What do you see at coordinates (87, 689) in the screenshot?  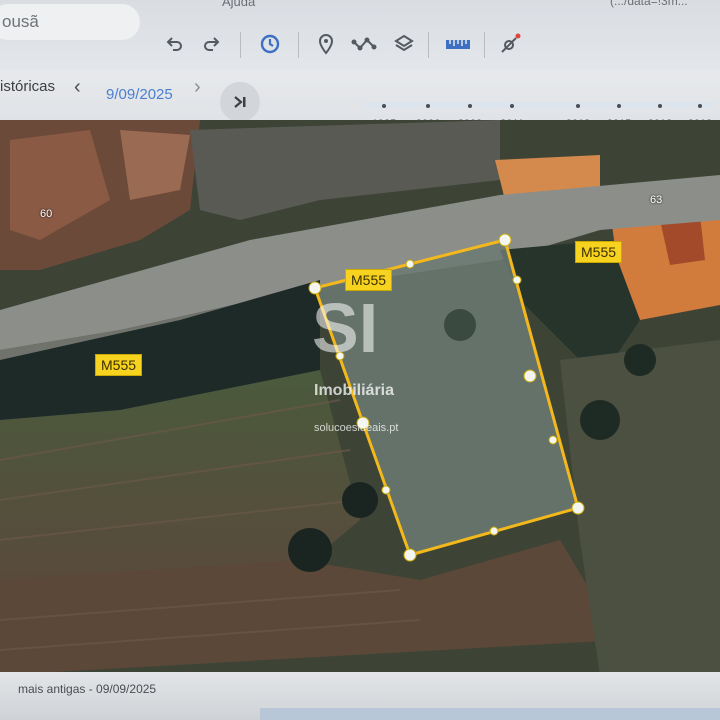 I see `imagery-date-text: mais antigas - 09/09/2025` at bounding box center [87, 689].